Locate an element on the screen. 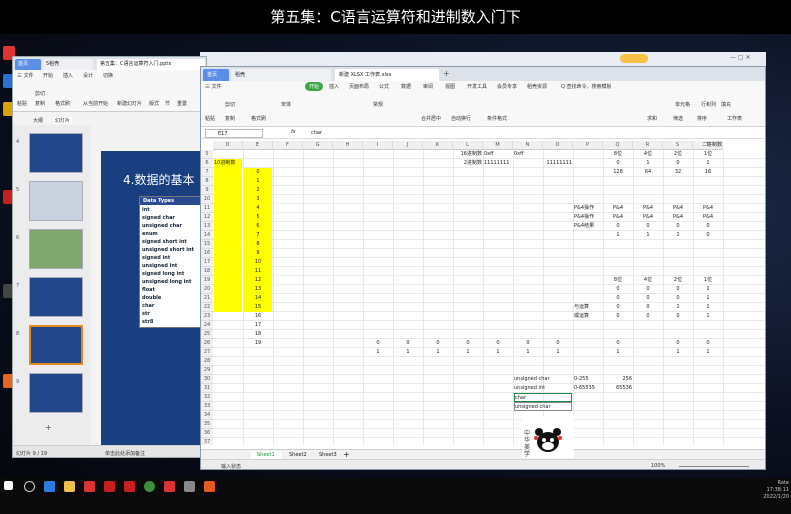 The width and height of the screenshot is (791, 514). cell-label: 二进制数 is located at coordinates (708, 145).